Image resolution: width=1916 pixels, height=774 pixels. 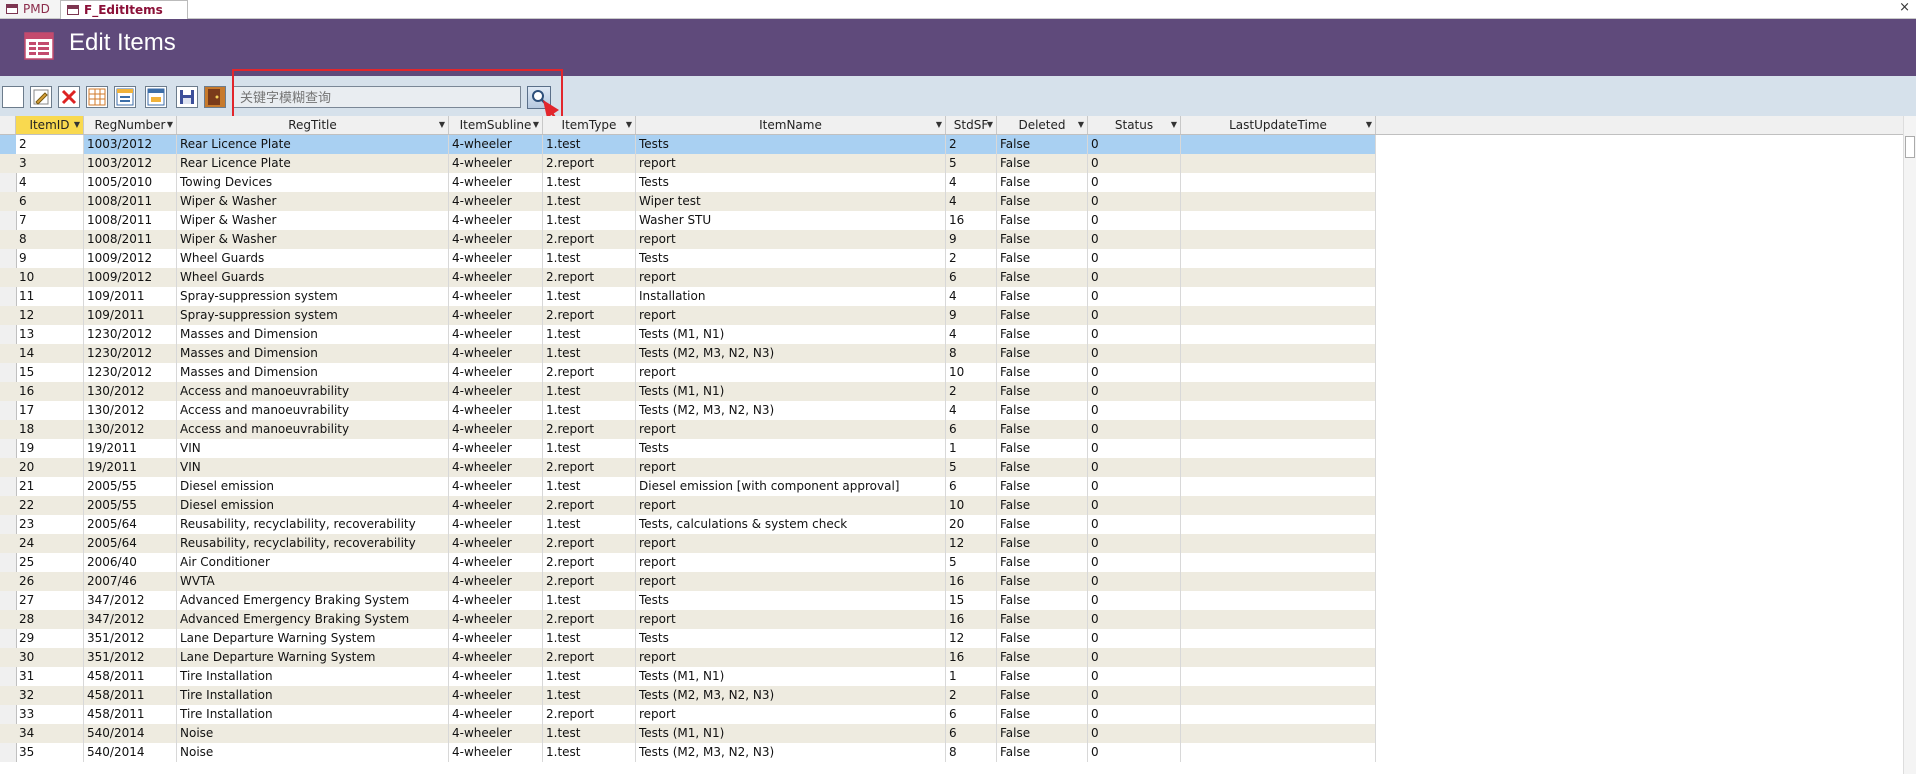 What do you see at coordinates (50, 600) in the screenshot?
I see `cell-itemid: 27` at bounding box center [50, 600].